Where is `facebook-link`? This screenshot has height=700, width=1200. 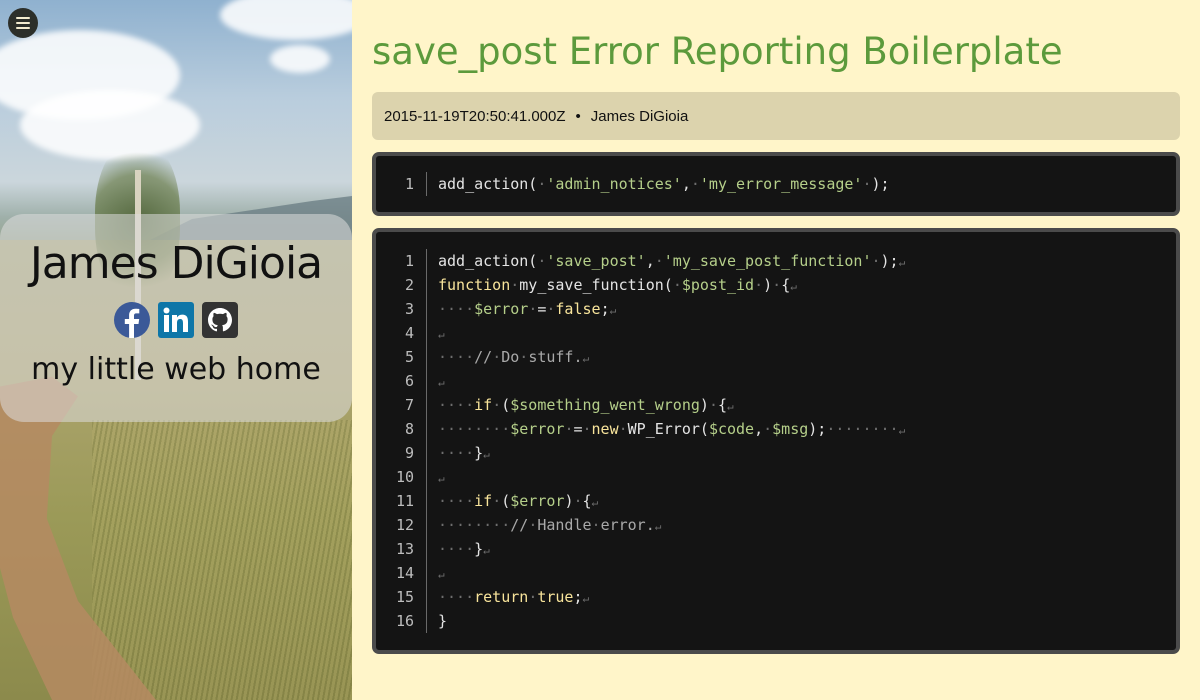 facebook-link is located at coordinates (132, 320).